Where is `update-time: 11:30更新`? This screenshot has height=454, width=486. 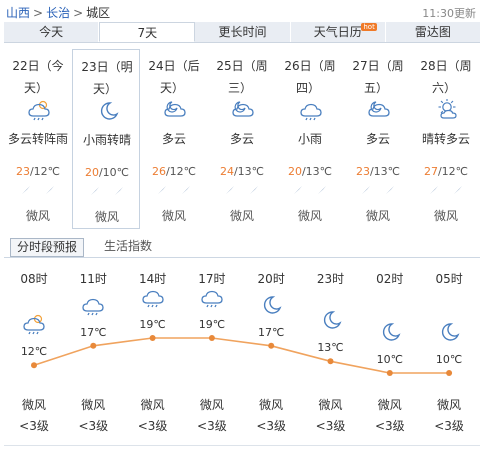
update-time: 11:30更新 is located at coordinates (449, 13).